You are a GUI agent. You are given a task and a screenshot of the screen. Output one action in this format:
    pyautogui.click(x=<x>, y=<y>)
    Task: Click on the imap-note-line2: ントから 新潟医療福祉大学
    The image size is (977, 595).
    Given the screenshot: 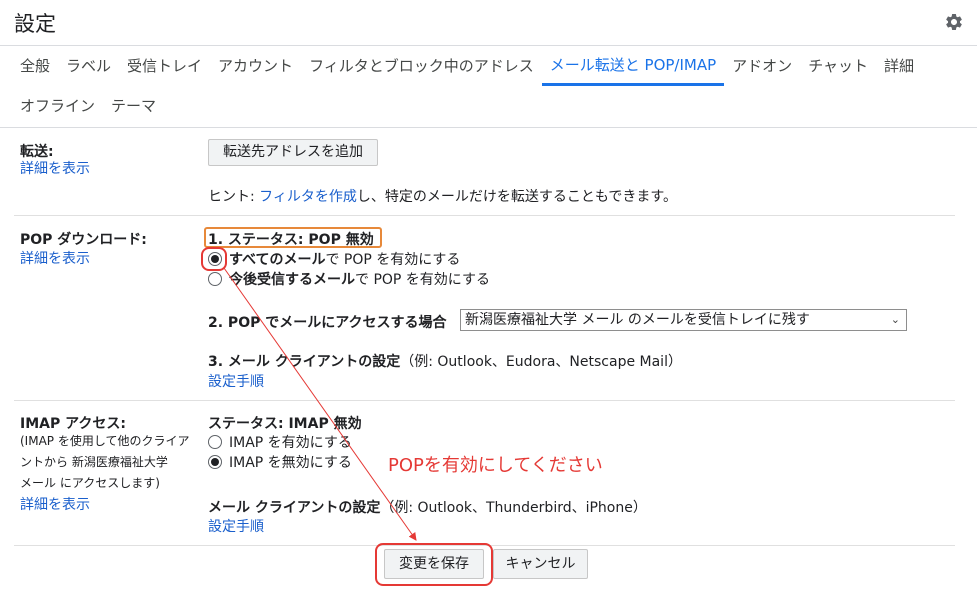 What is the action you would take?
    pyautogui.click(x=94, y=462)
    